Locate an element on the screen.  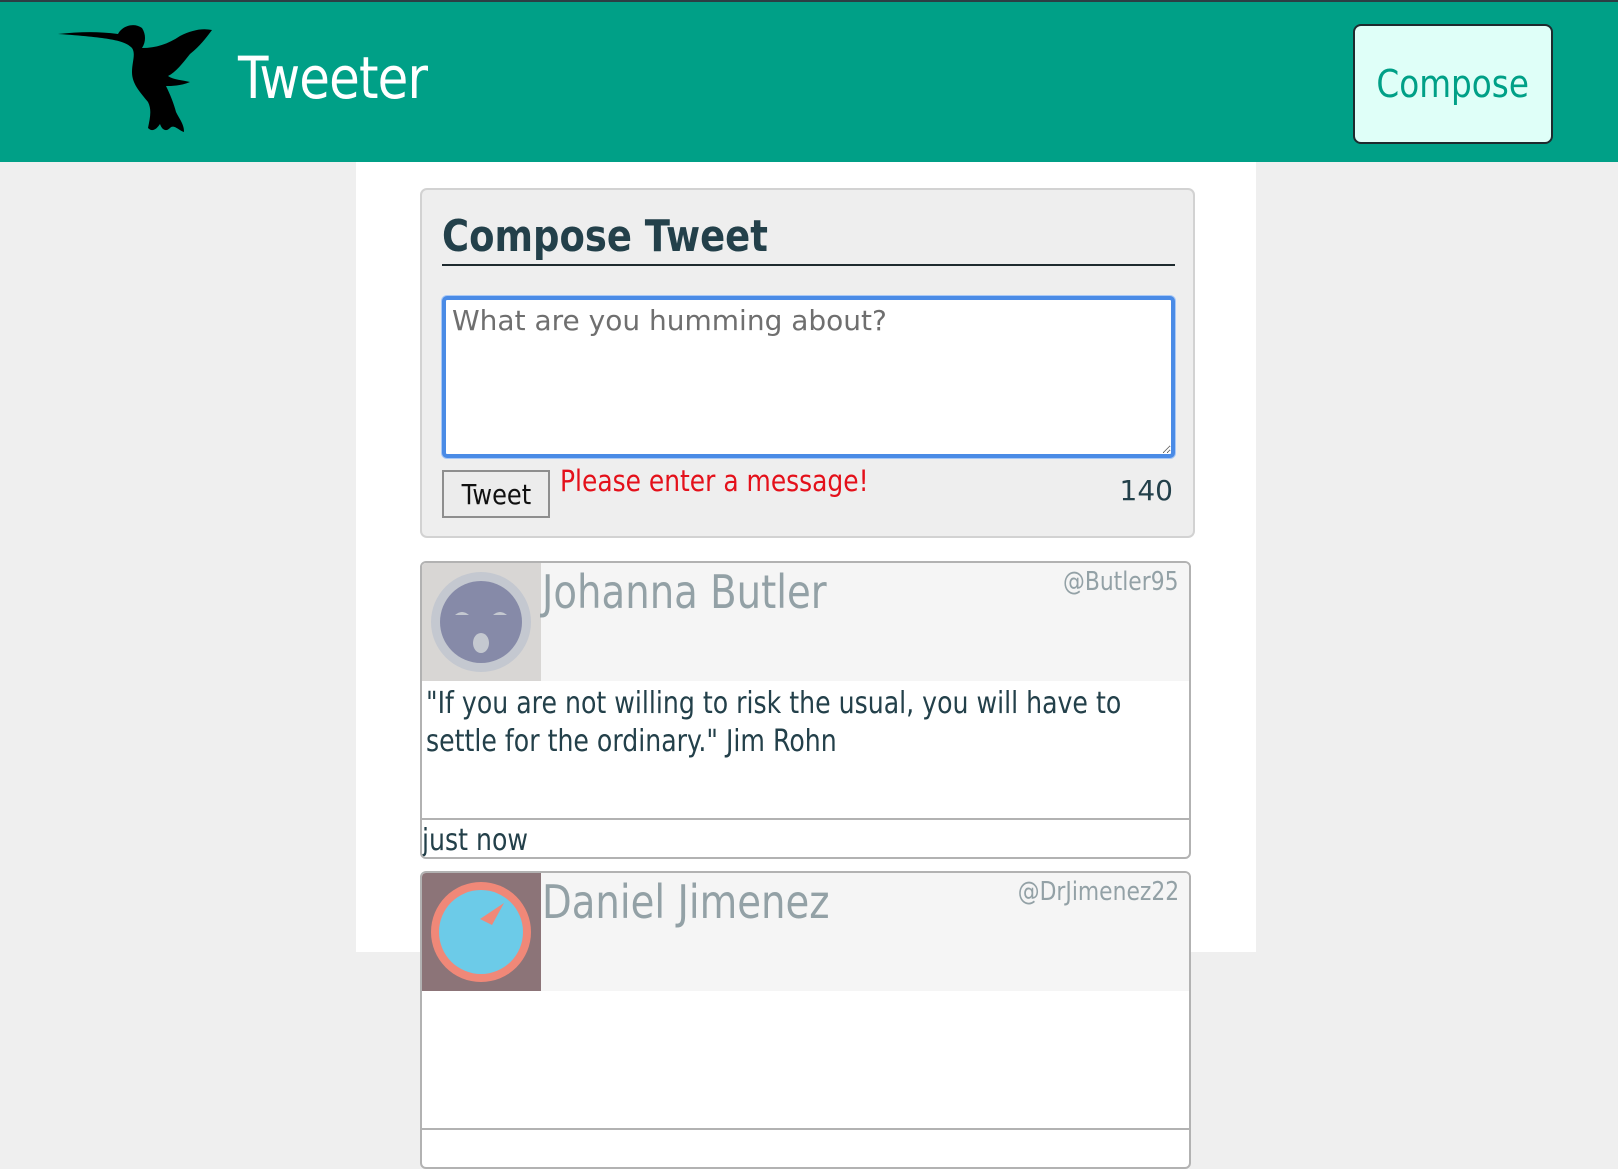
compose-button-label: Compose is located at coordinates (1453, 84).